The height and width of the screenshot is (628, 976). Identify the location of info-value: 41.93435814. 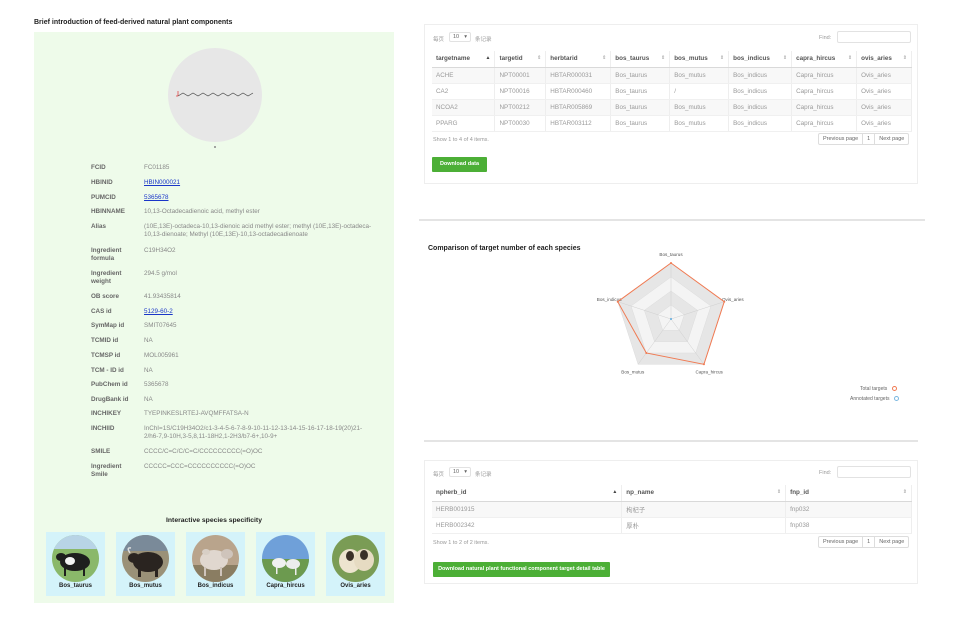
(162, 296).